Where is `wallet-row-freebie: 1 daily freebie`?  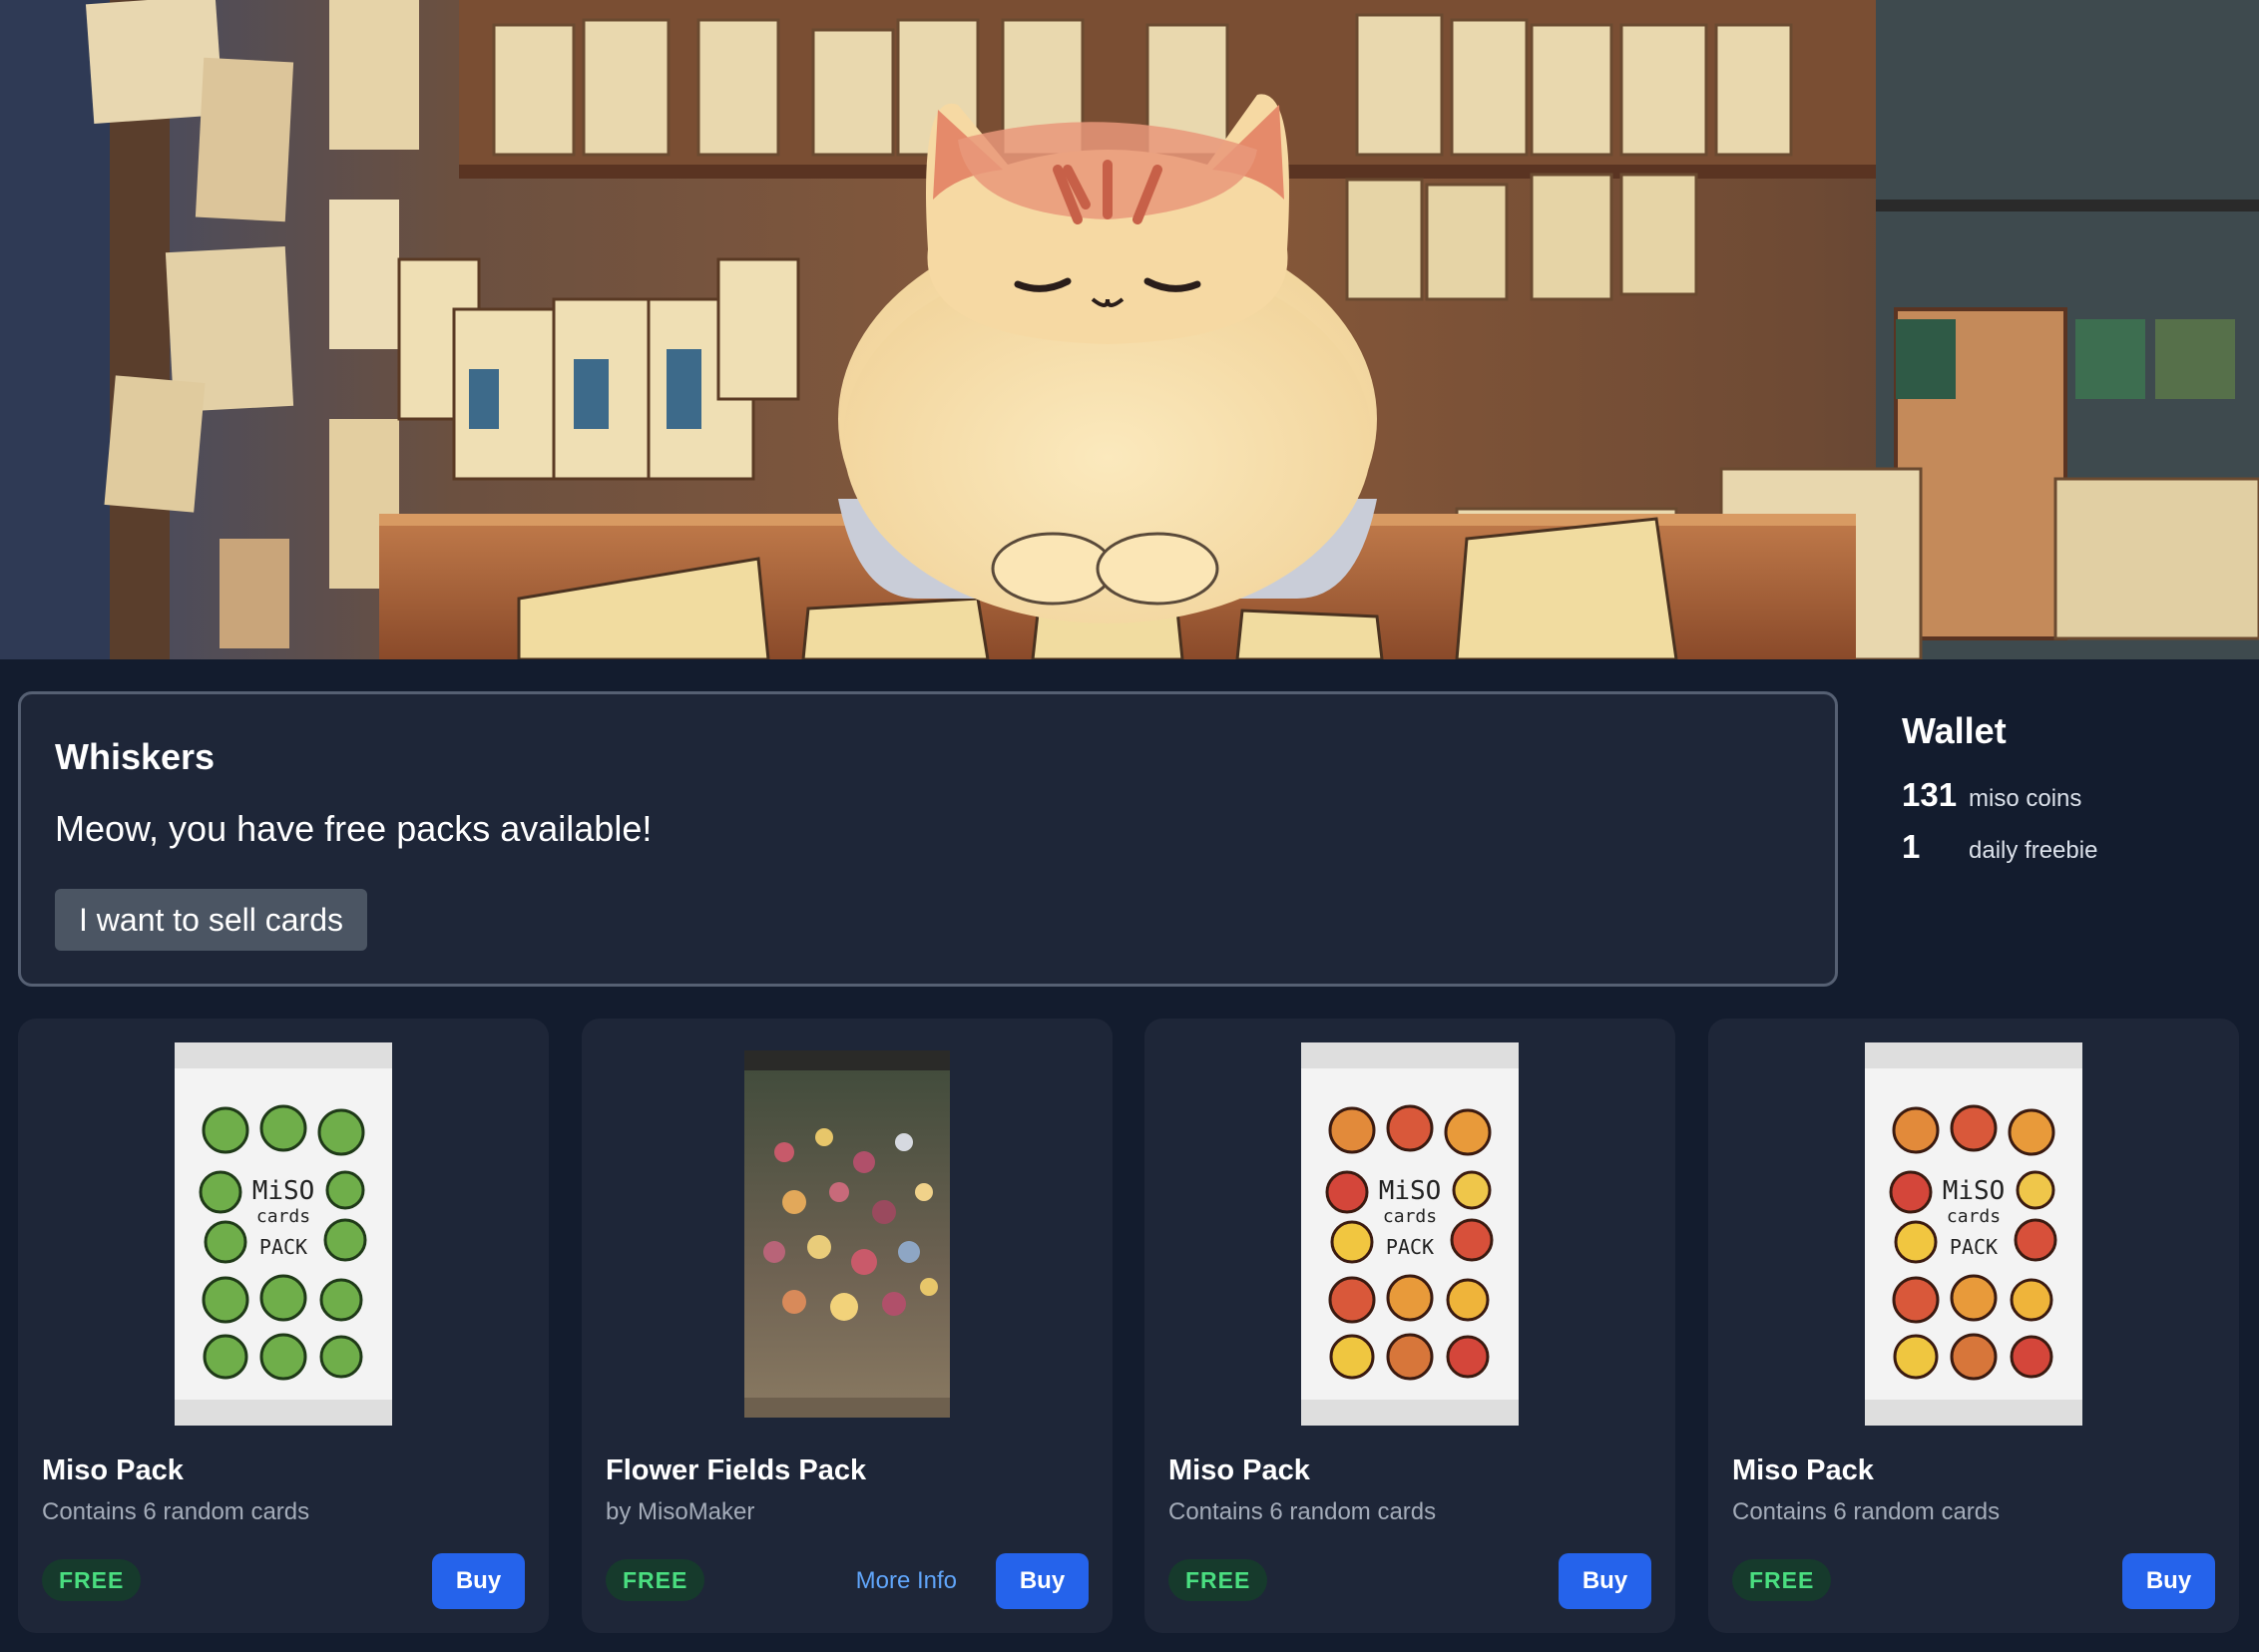
wallet-row-freebie: 1 daily freebie is located at coordinates (1999, 848).